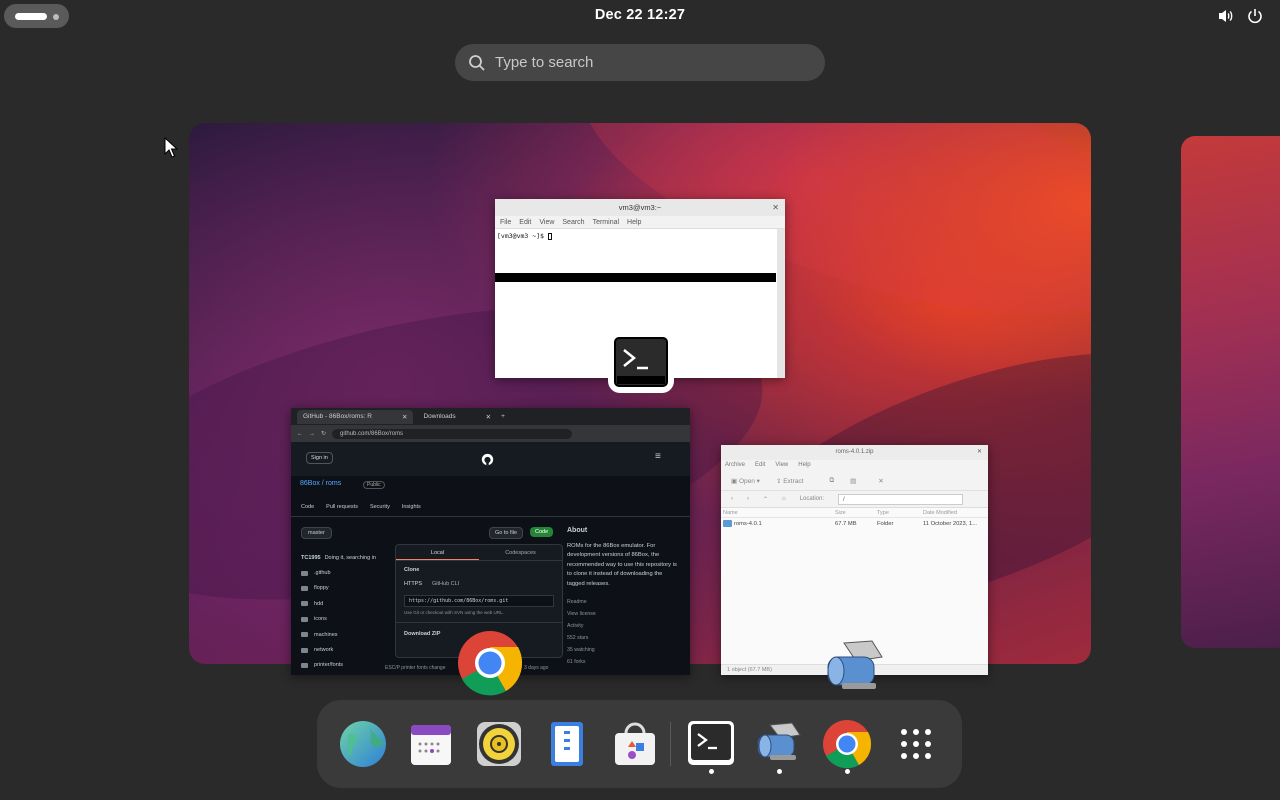  What do you see at coordinates (623, 614) in the screenshot?
I see `meta-license: View license` at bounding box center [623, 614].